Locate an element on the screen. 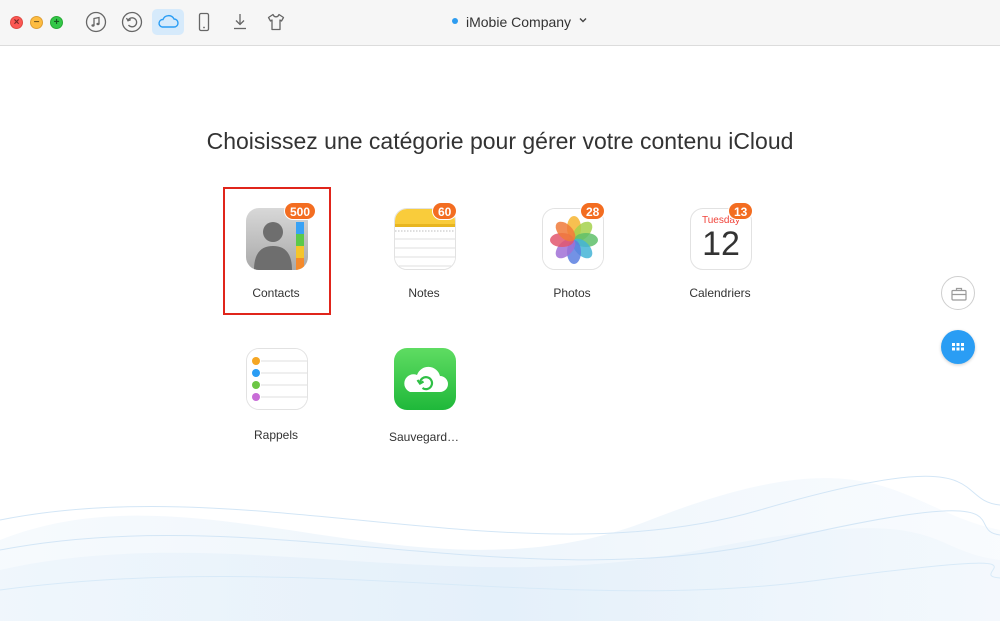 This screenshot has width=1000, height=621. title-bar: × − + iMobie Company is located at coordinates (500, 23).